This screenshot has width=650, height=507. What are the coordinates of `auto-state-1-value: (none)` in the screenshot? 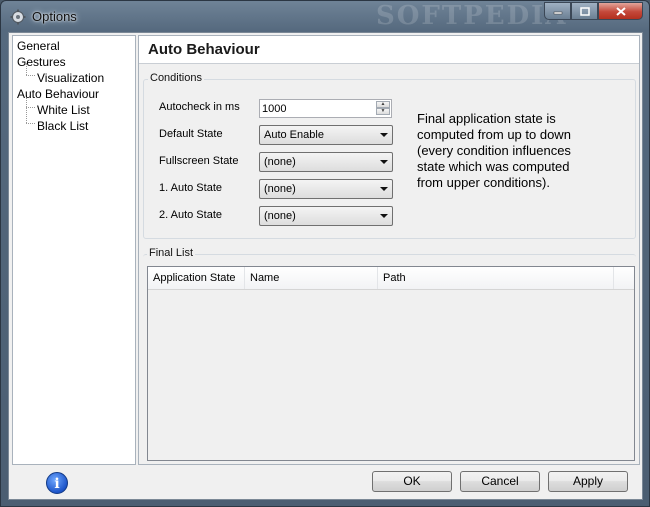 It's located at (280, 189).